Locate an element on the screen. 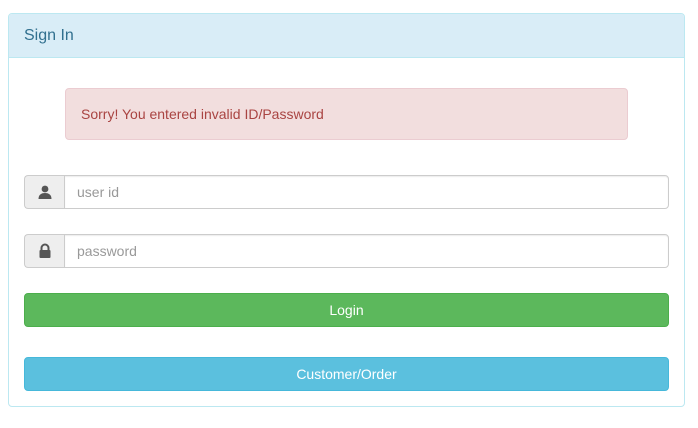  customer-order-button: Customer/Order is located at coordinates (346, 374).